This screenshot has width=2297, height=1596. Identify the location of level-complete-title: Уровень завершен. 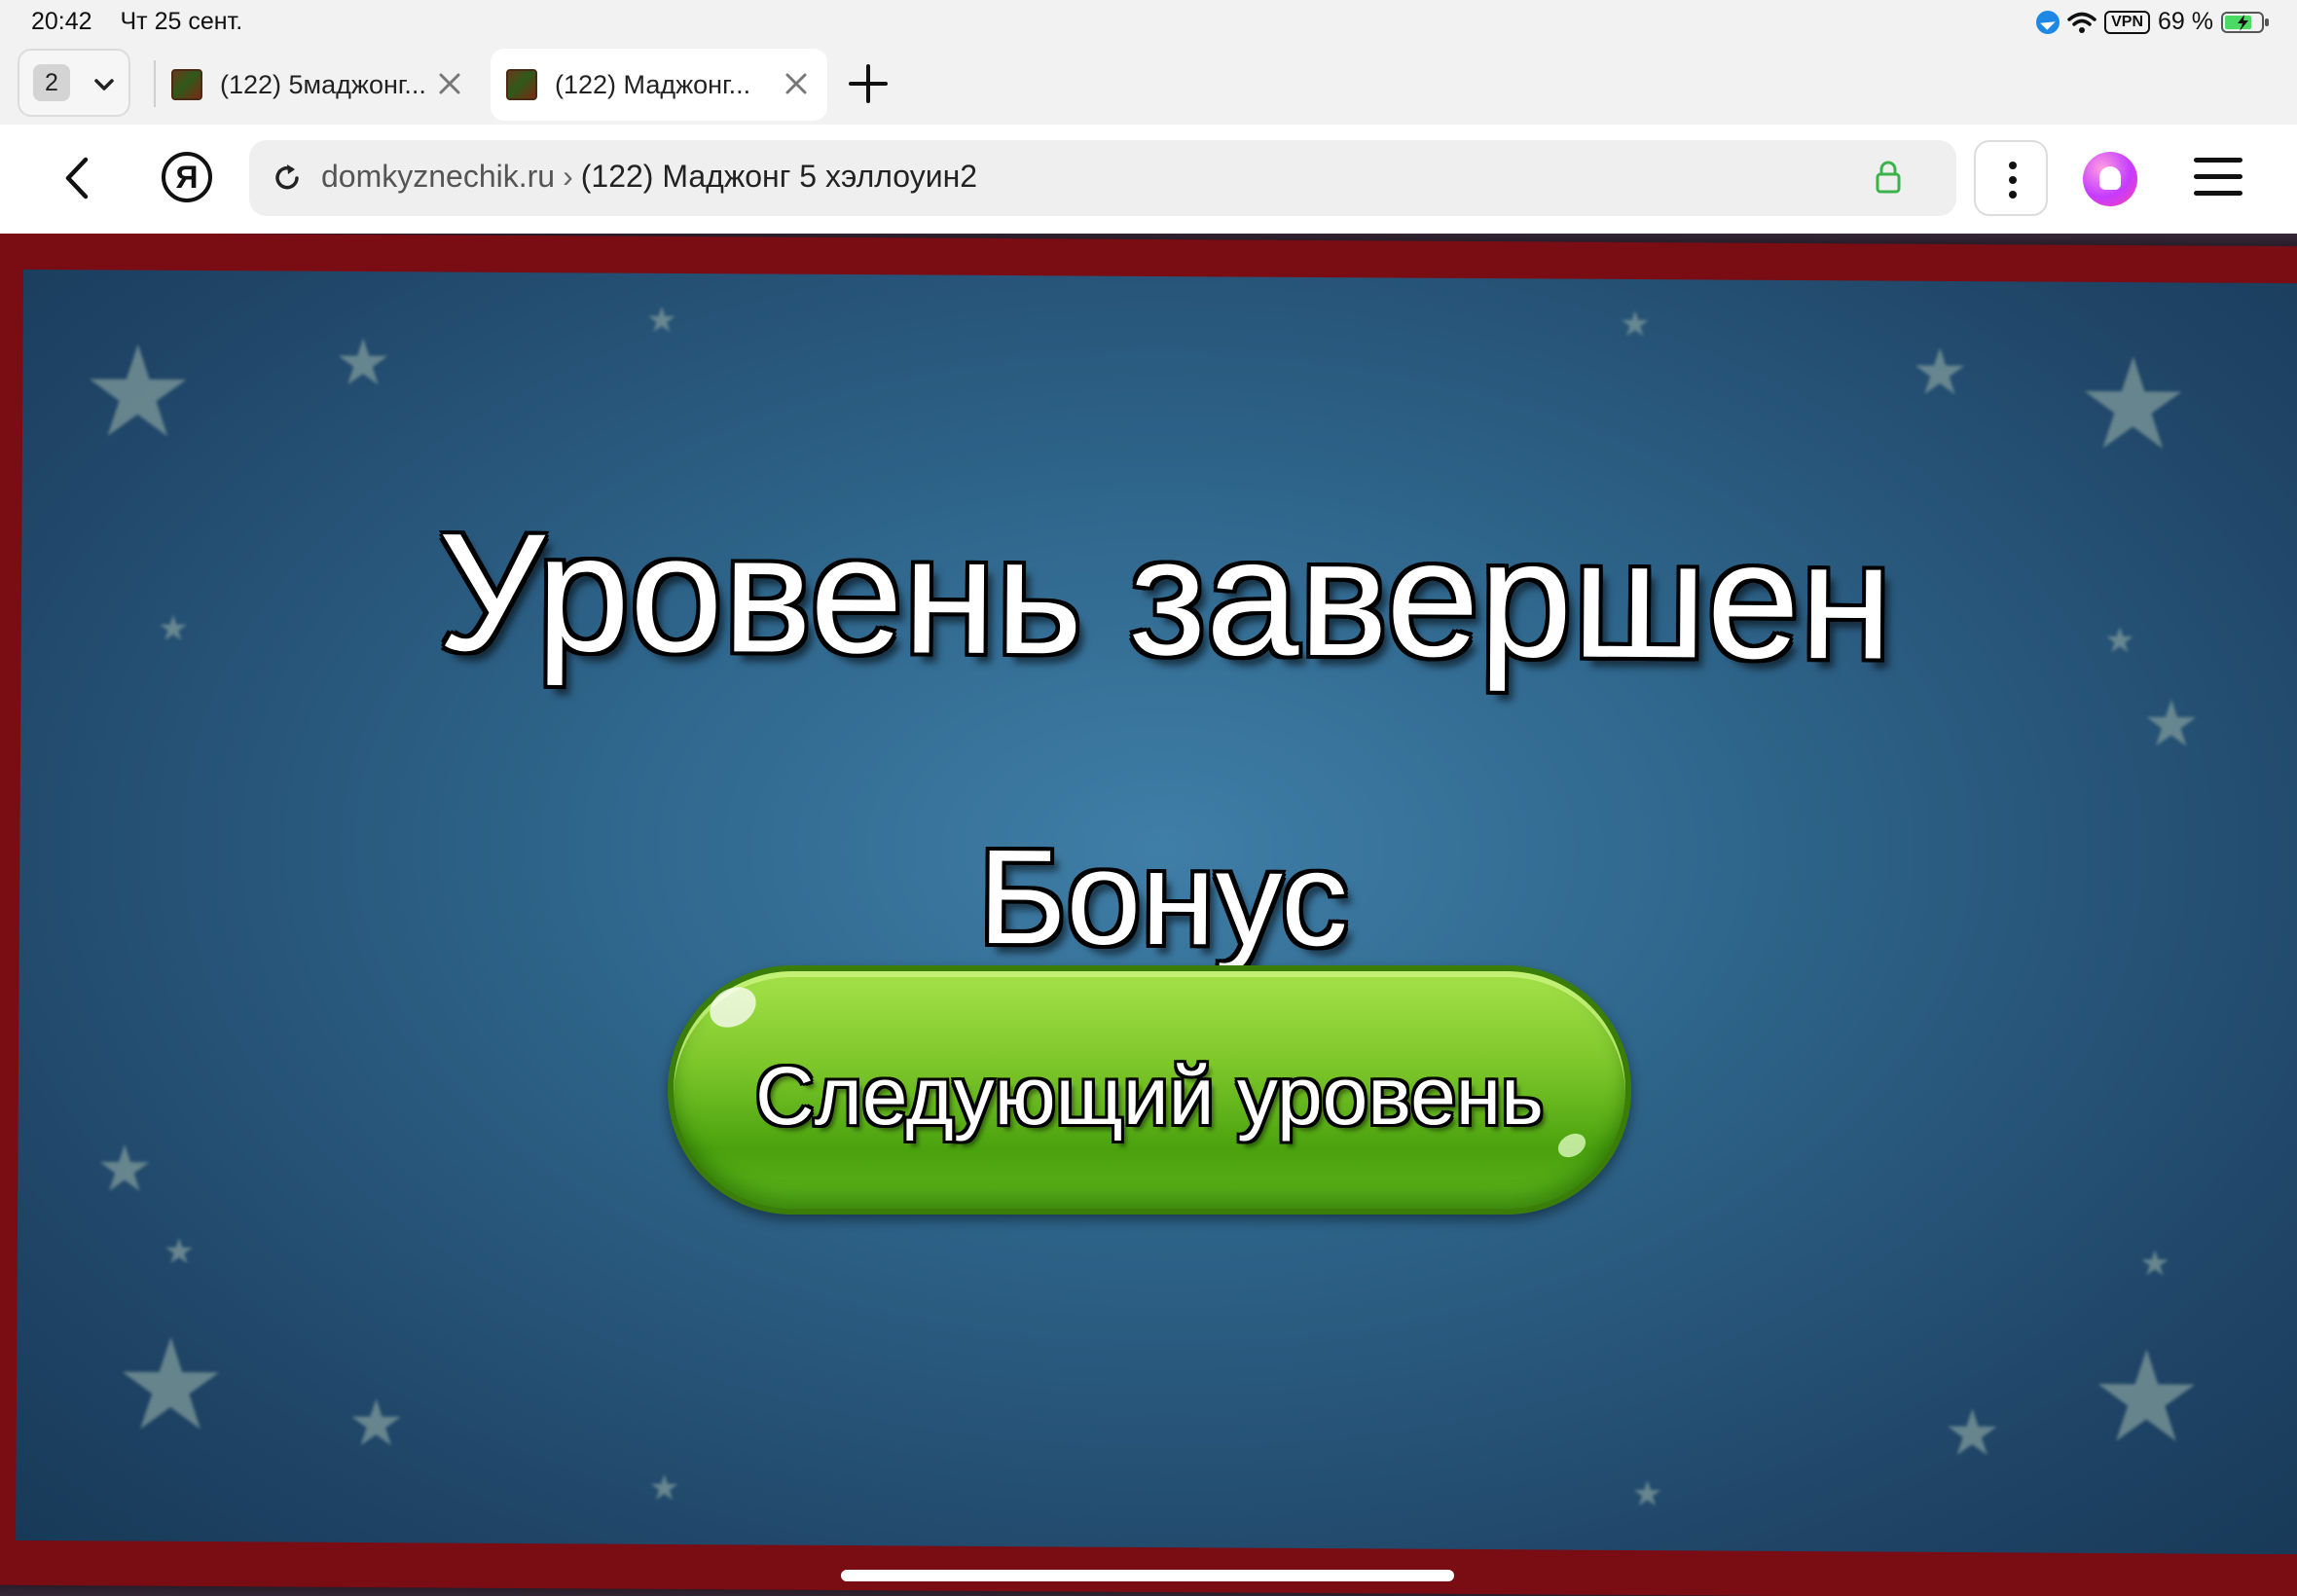
(1165, 596).